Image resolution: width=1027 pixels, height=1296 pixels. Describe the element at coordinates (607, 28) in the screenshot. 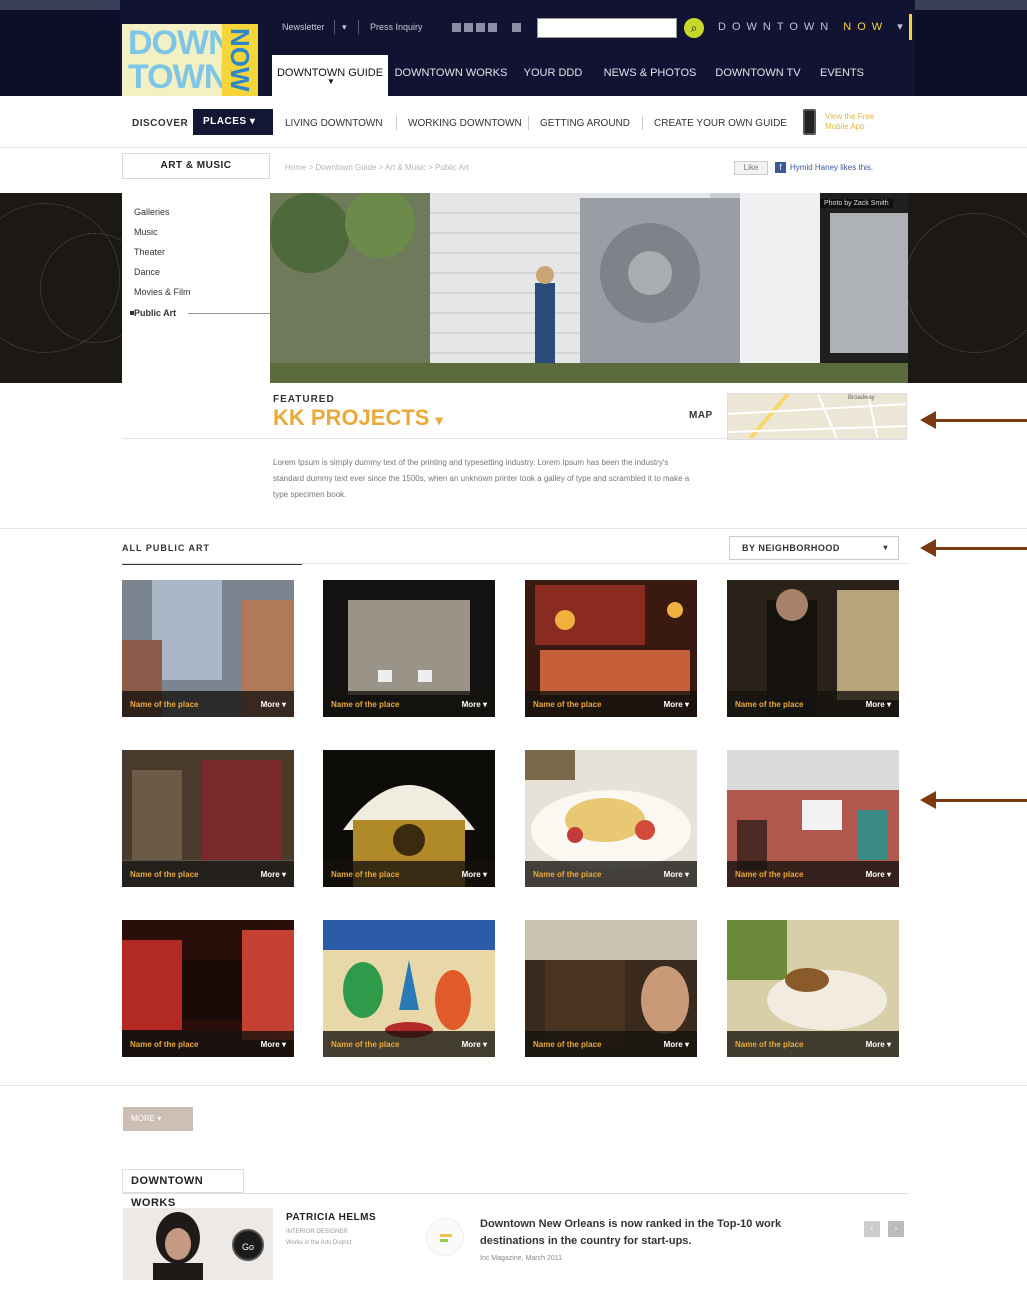

I see `search-input` at that location.